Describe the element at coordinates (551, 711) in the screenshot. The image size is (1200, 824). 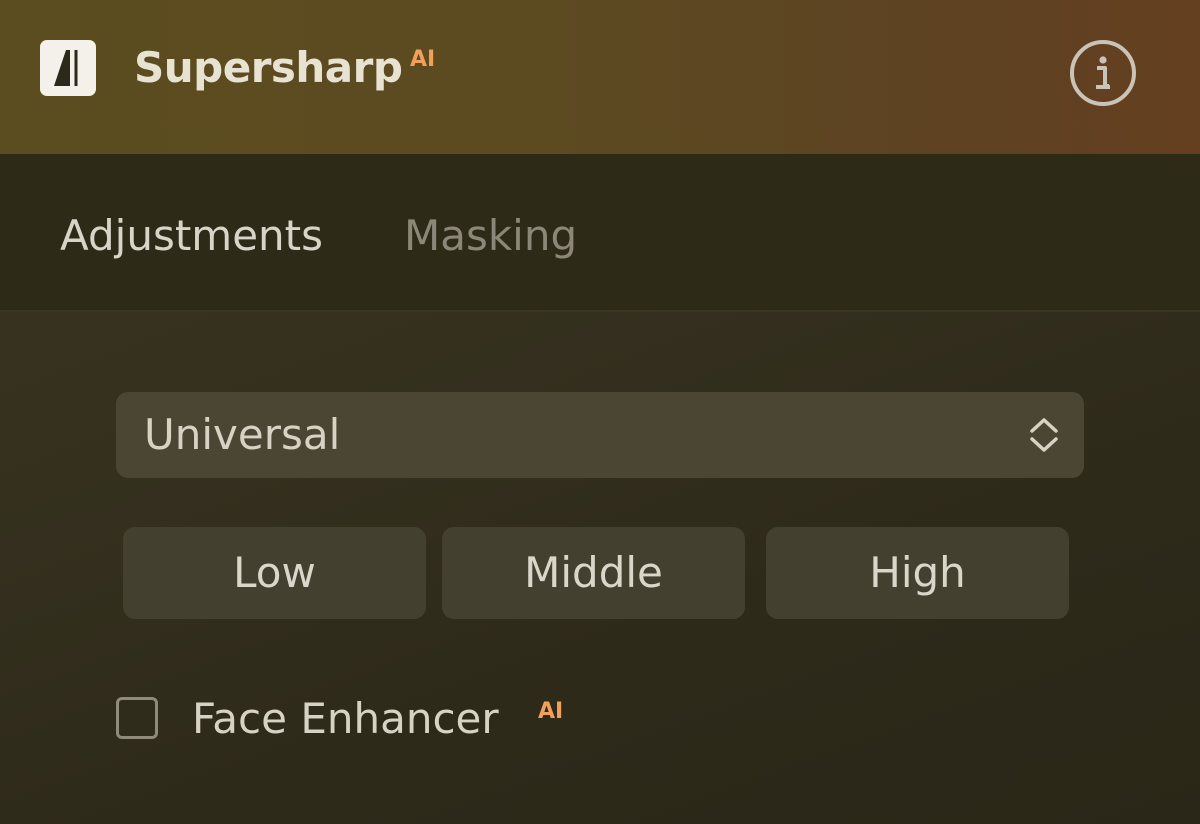
I see `face-enhancer-ai-badge: AI` at that location.